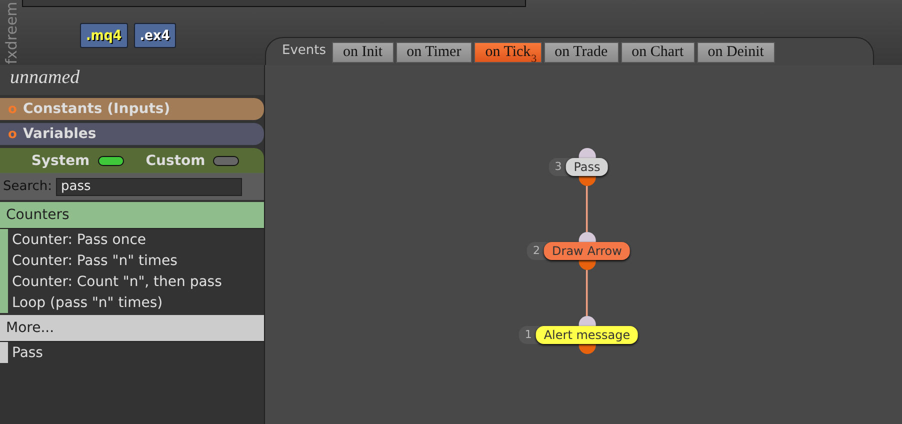 The height and width of the screenshot is (424, 902). Describe the element at coordinates (27, 186) in the screenshot. I see `search-label: Search:` at that location.